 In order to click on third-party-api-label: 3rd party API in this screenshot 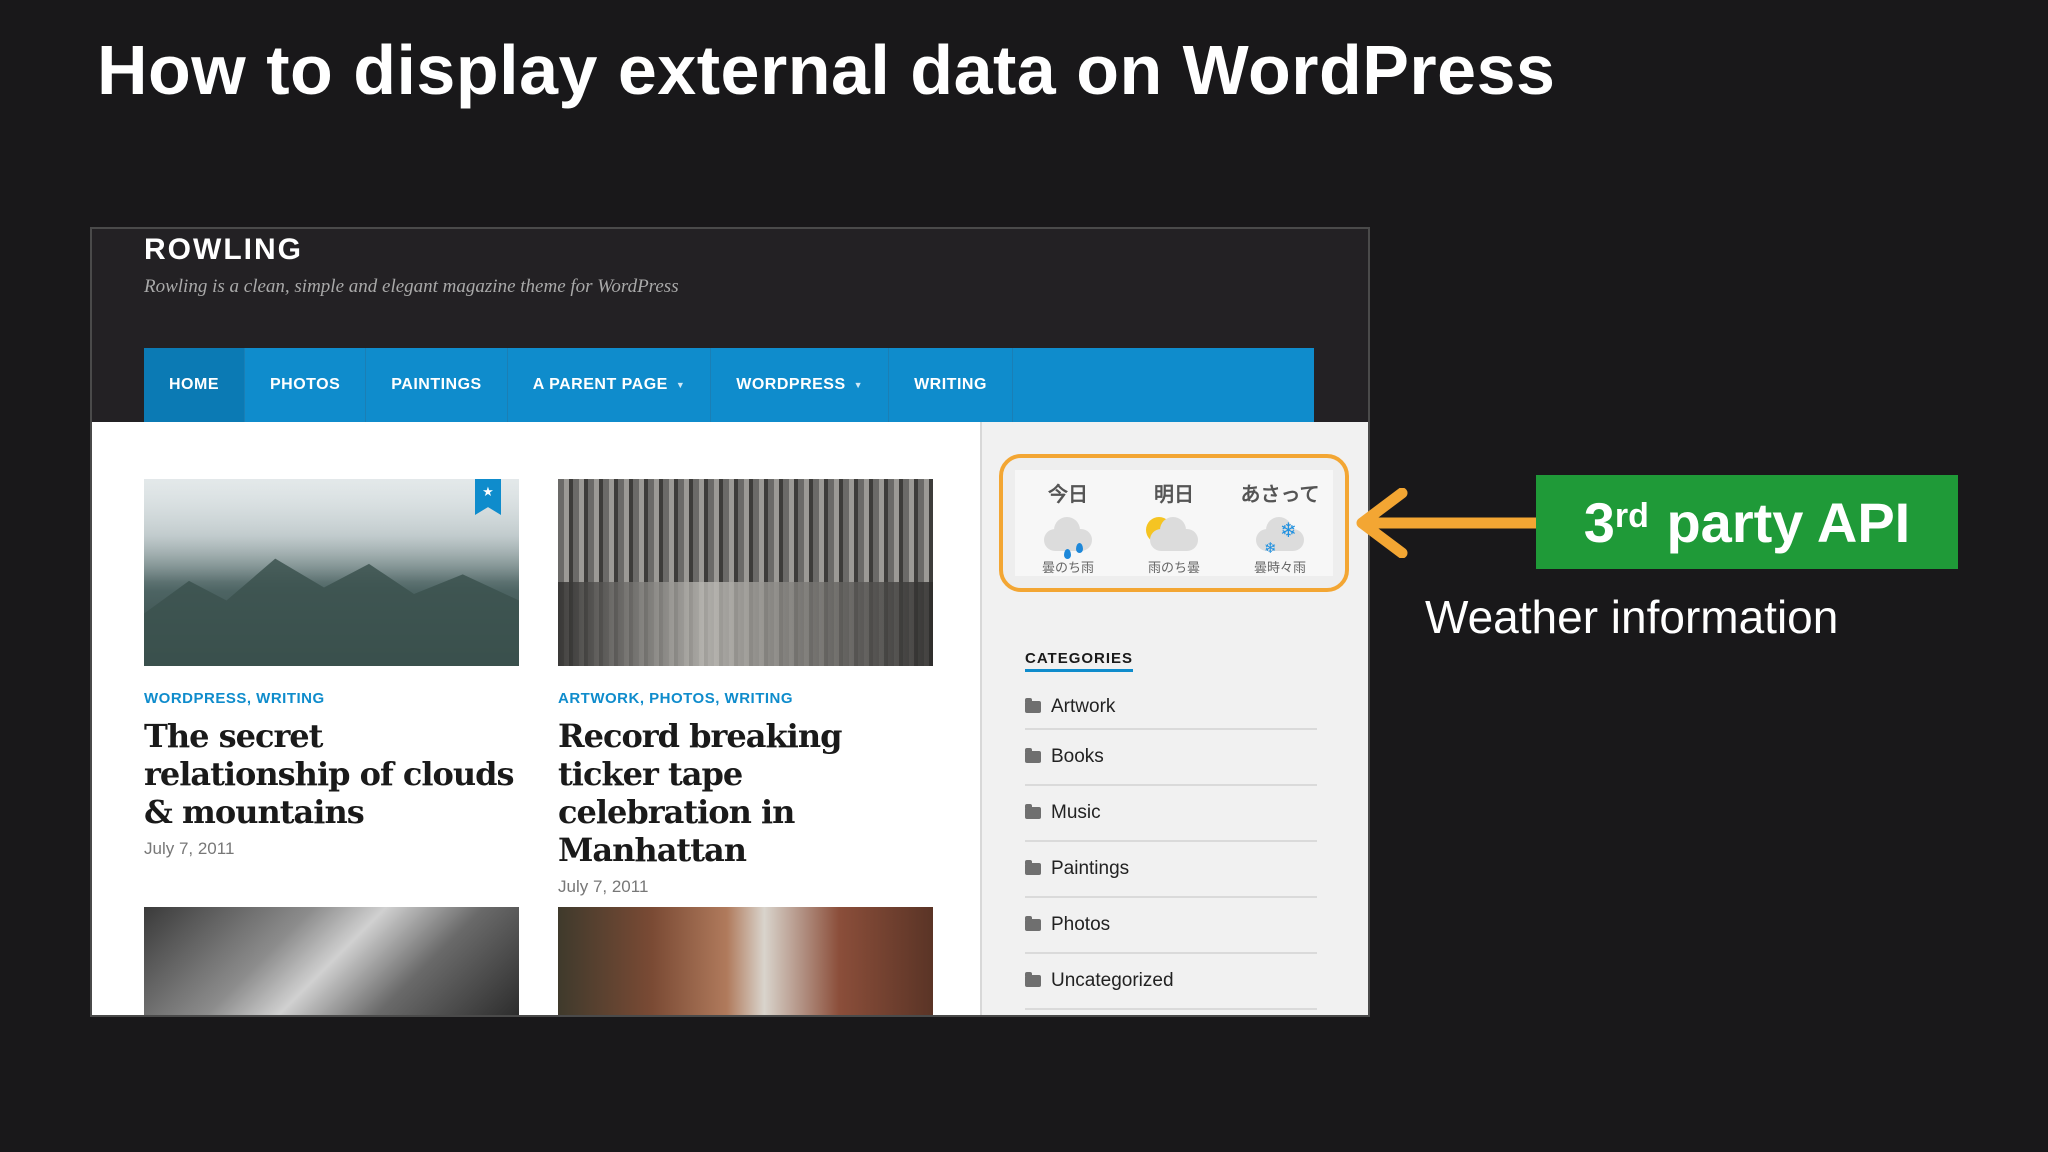, I will do `click(1747, 522)`.